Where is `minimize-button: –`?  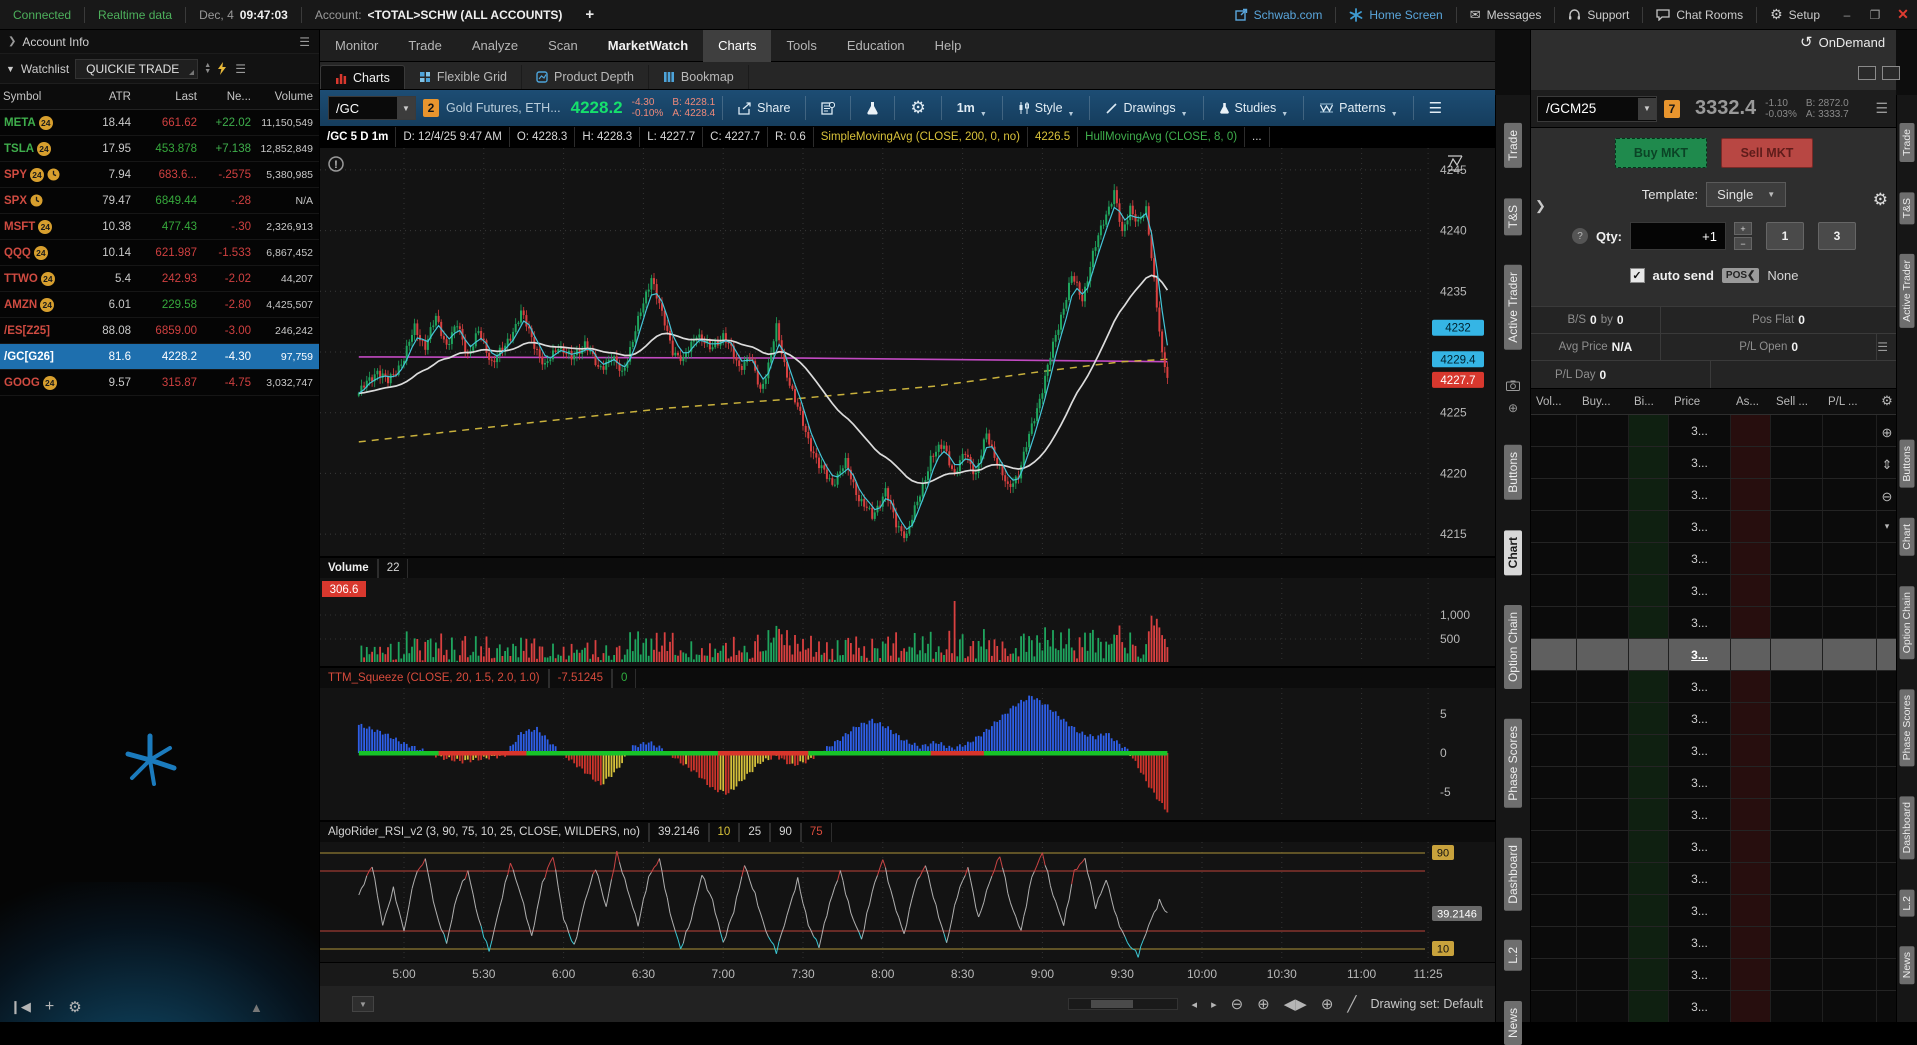 minimize-button: – is located at coordinates (1847, 14).